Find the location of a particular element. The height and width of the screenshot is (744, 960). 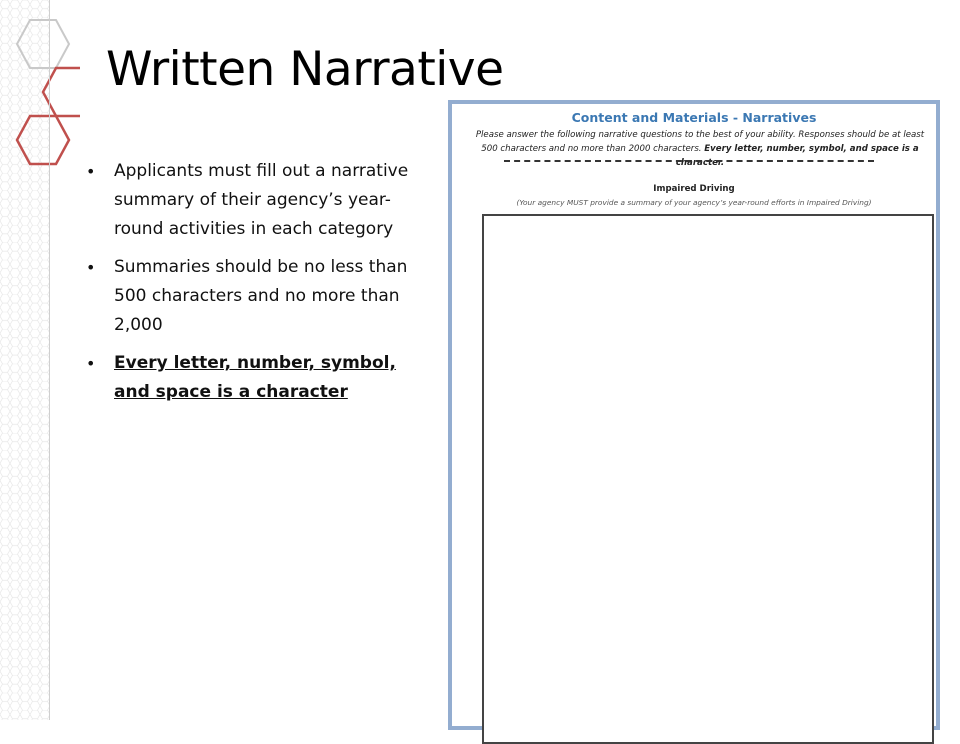

hexagon-decoration is located at coordinates (40, 360).